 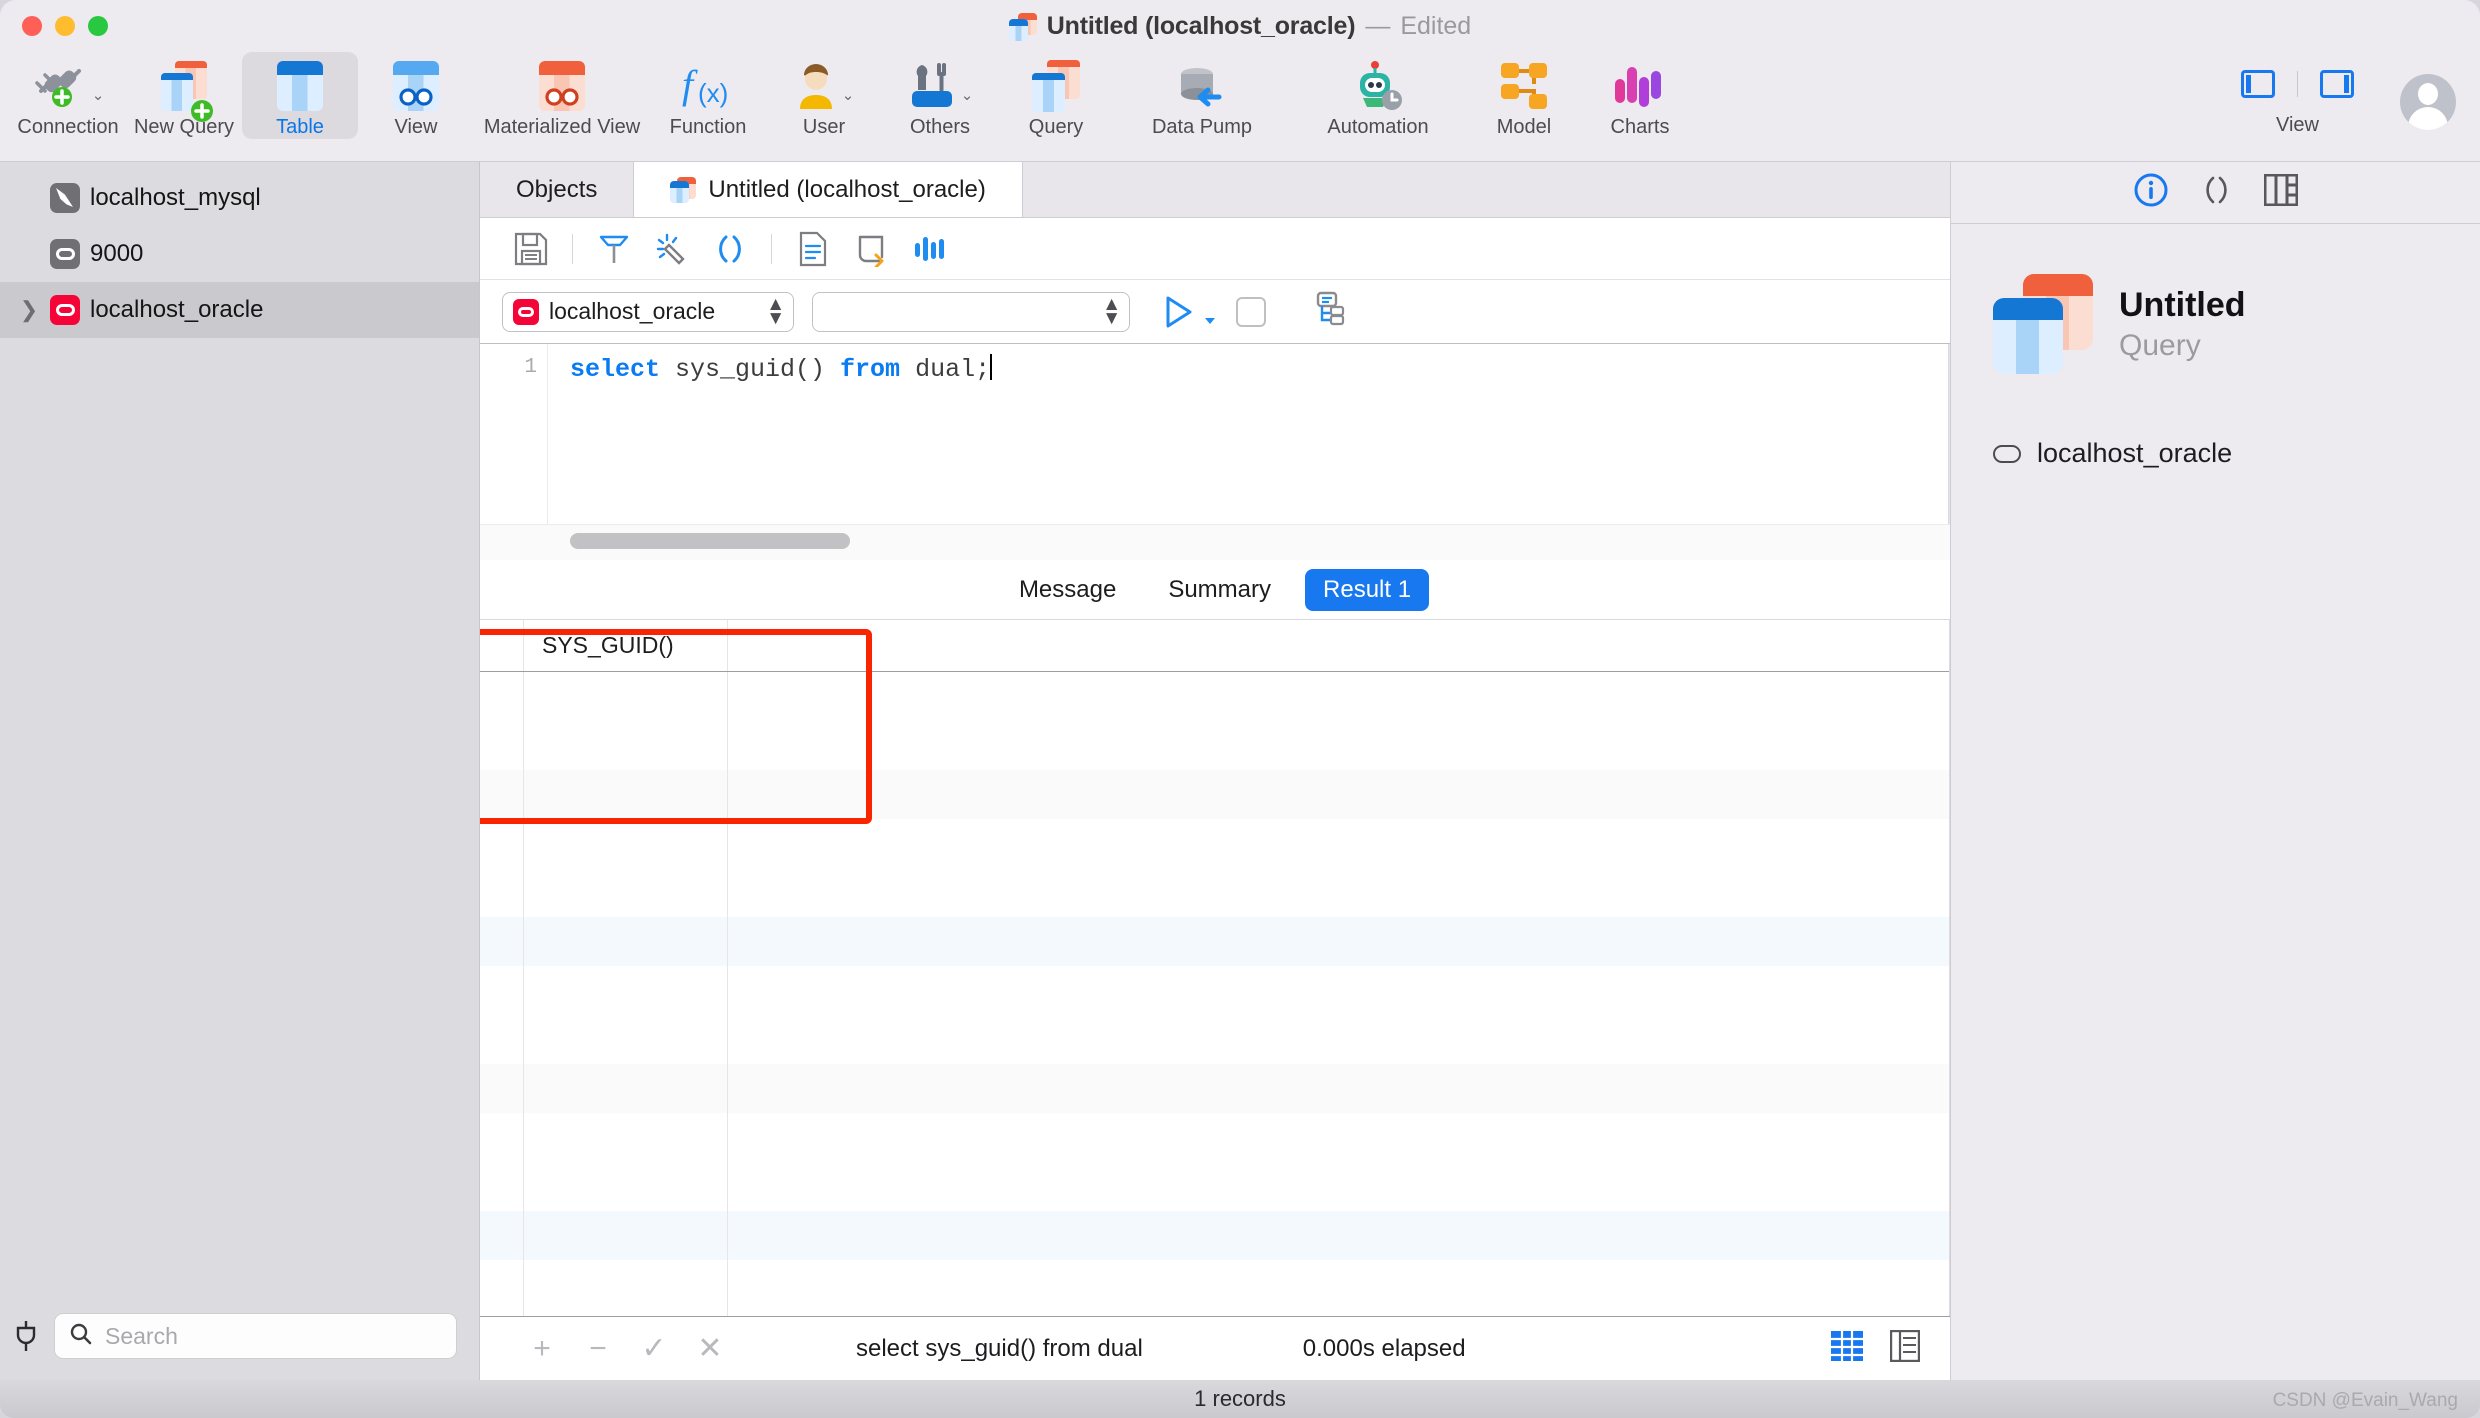 I want to click on others-icon: ⌄, so click(x=940, y=86).